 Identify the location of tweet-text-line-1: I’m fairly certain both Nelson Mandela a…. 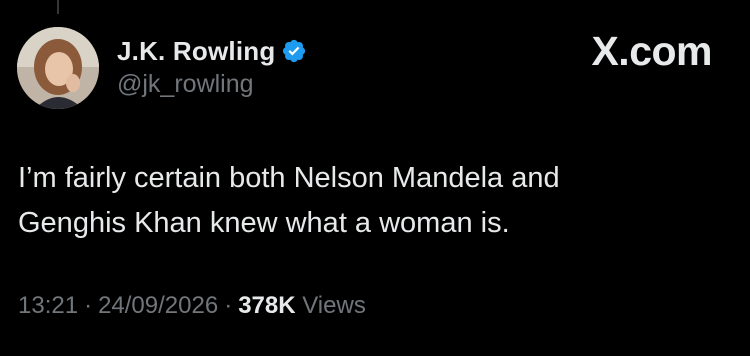
(289, 178).